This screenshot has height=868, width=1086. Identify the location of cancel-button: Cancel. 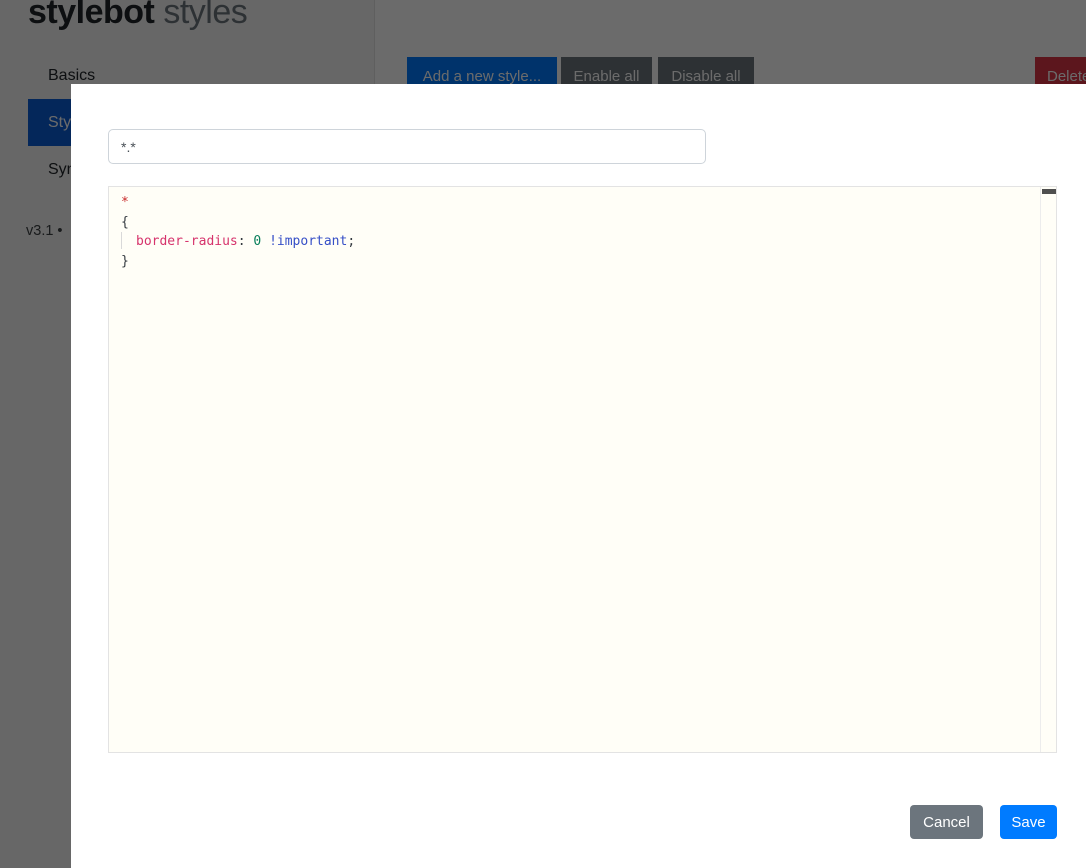
(946, 822).